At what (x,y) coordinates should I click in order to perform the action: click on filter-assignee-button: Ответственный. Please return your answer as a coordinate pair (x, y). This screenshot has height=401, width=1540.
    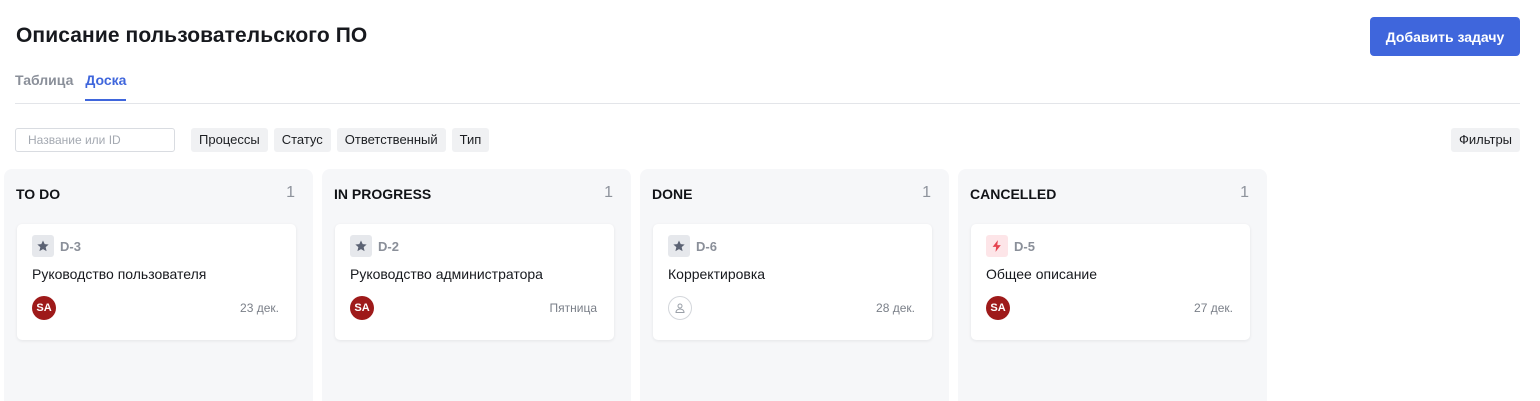
    Looking at the image, I should click on (391, 140).